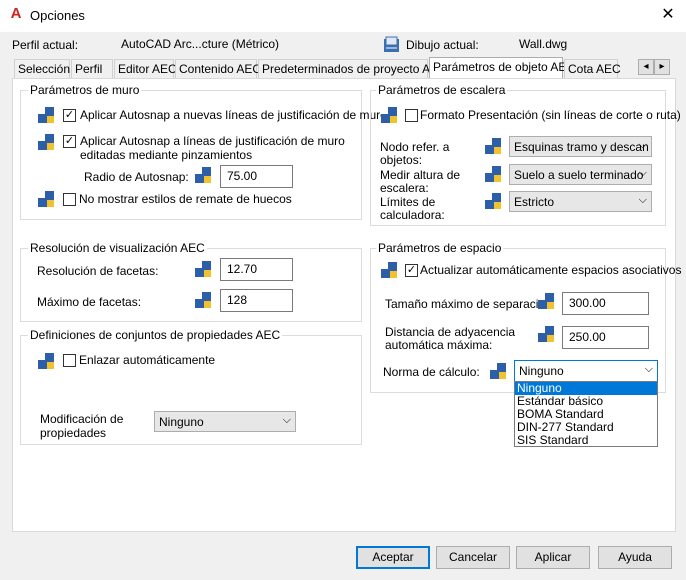 This screenshot has height=580, width=686. Describe the element at coordinates (586, 371) in the screenshot. I see `calculation-standard-select: Ninguno ⌵` at that location.